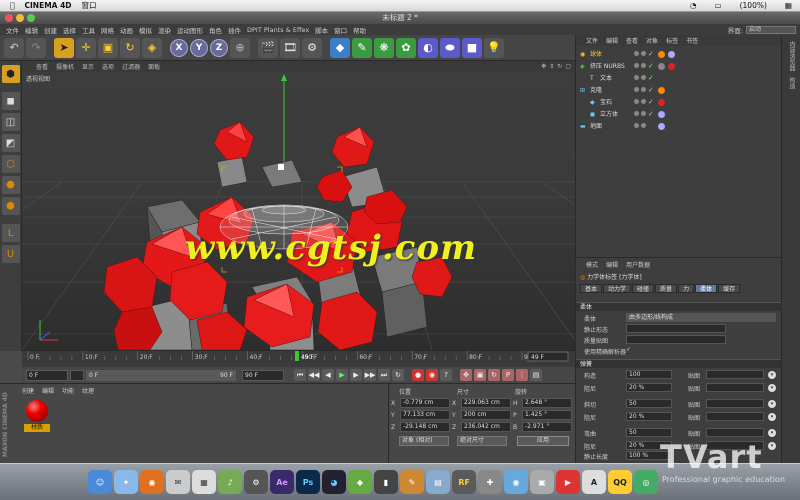 The image size is (800, 500). Describe the element at coordinates (679, 90) in the screenshot. I see `object-row-cloner: ⊞ 克隆 ✓` at that location.